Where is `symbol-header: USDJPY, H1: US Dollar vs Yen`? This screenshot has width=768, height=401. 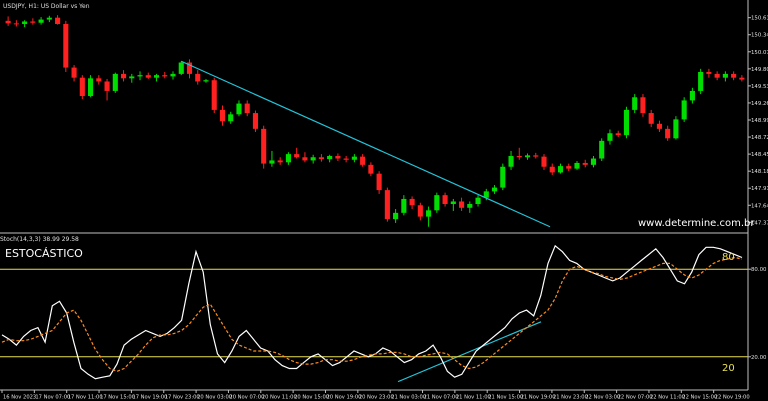
symbol-header: USDJPY, H1: US Dollar vs Yen is located at coordinates (46, 6).